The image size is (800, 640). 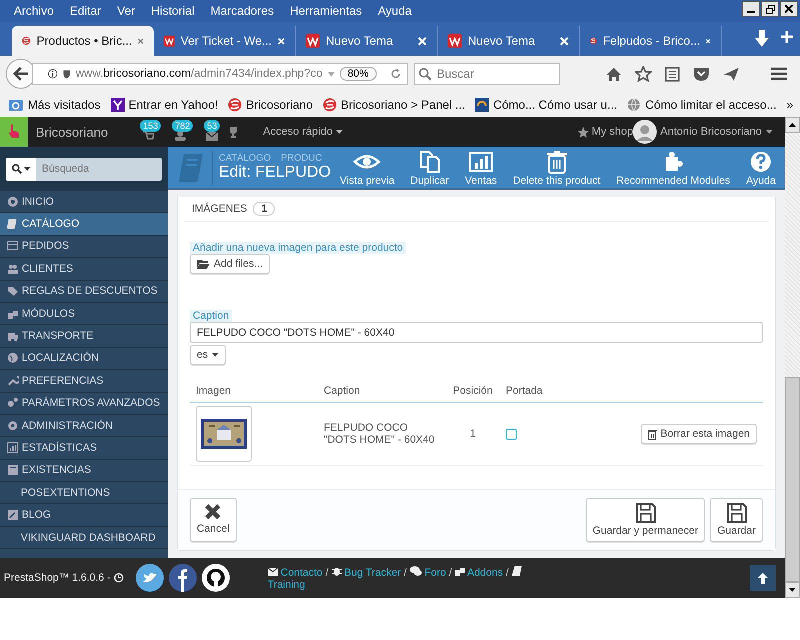 I want to click on paper-plane-icon, so click(x=731, y=74).